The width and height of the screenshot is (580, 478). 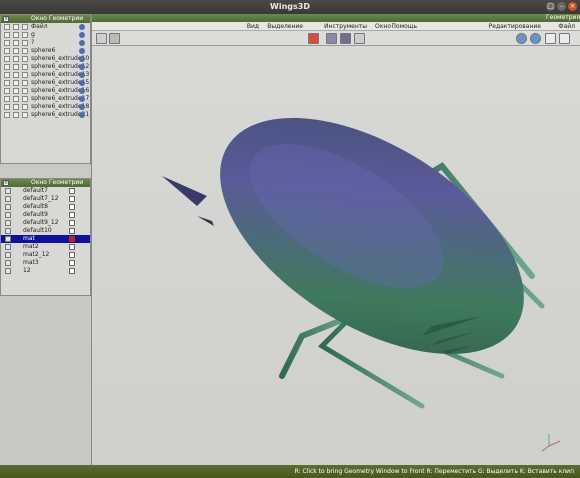 What do you see at coordinates (45, 75) in the screenshot?
I see `outliner-row: sphere6_extrude13` at bounding box center [45, 75].